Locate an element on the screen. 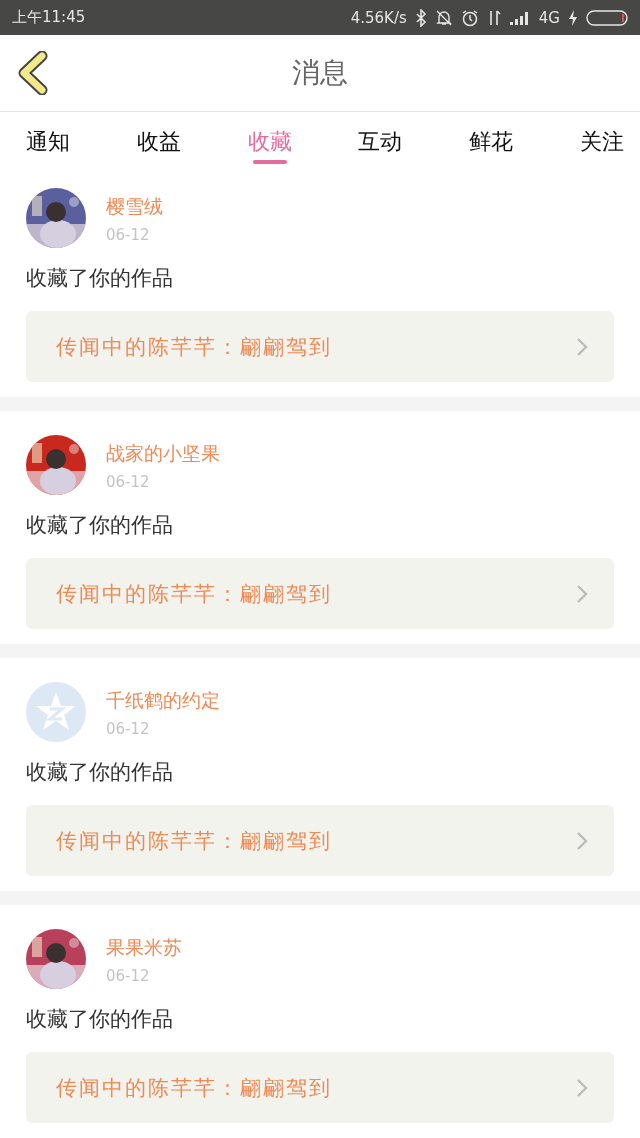  network-speed: 4.56K/s is located at coordinates (378, 17).